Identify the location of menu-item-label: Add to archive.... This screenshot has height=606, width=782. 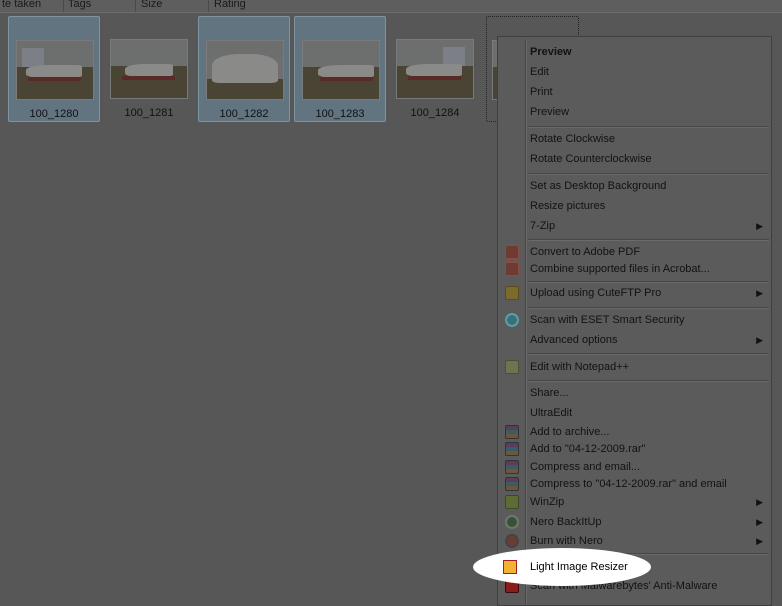
(570, 432).